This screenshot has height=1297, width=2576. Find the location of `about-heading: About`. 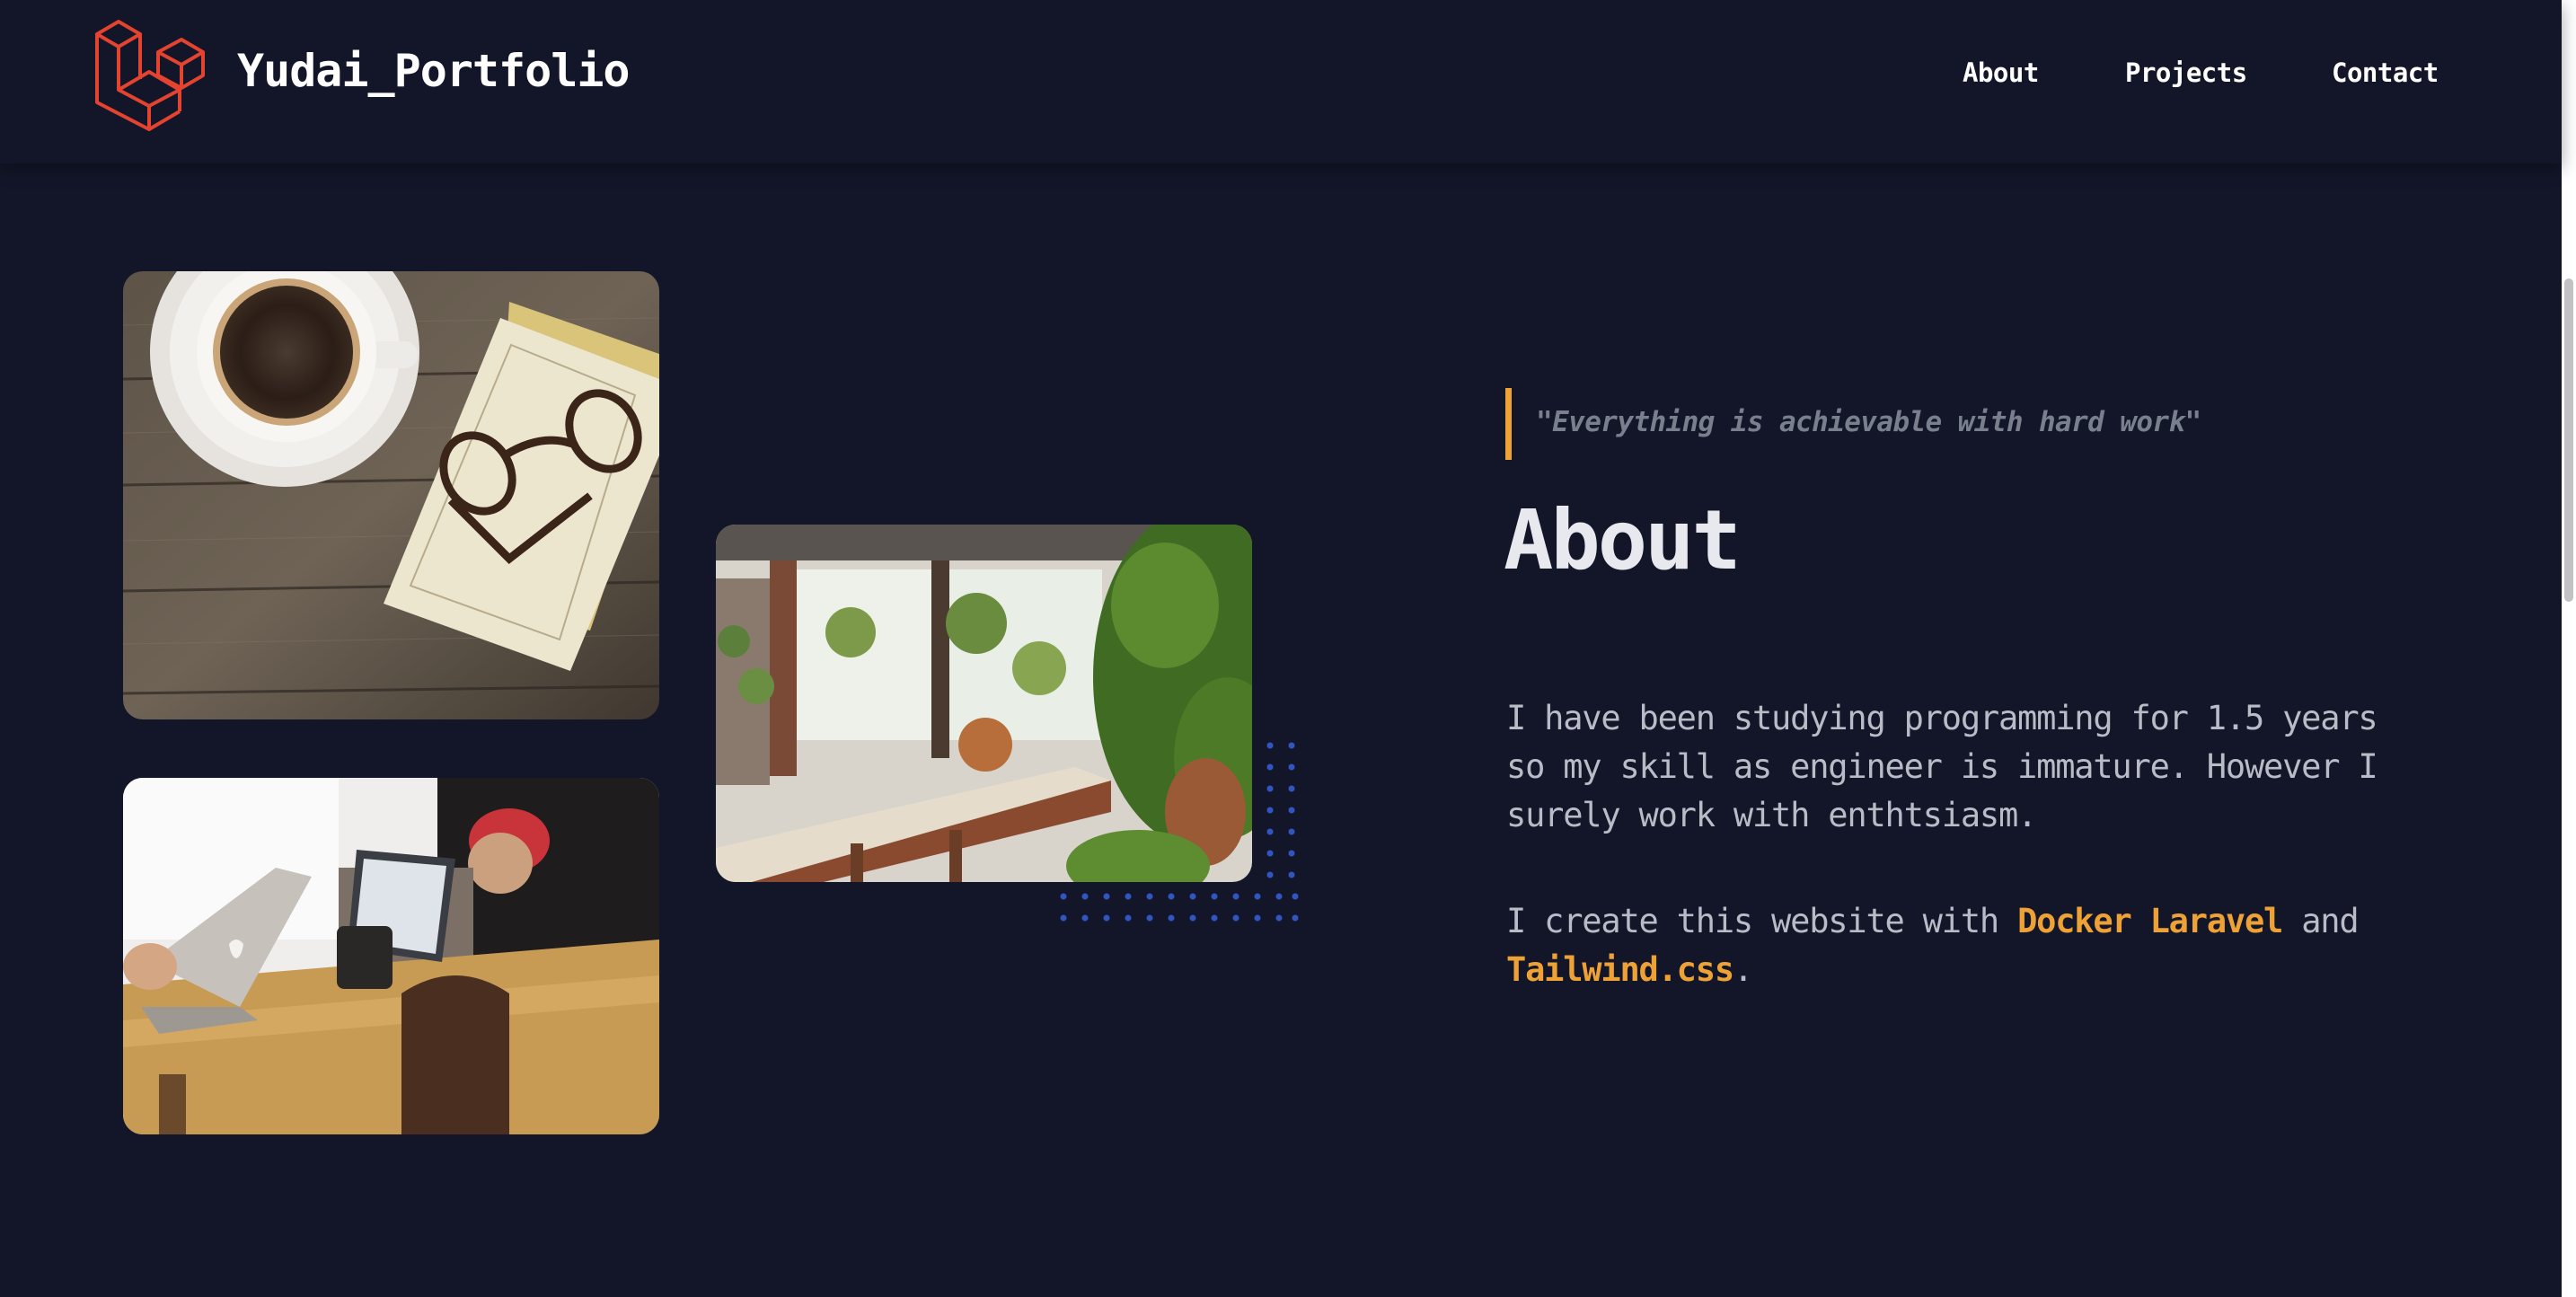

about-heading: About is located at coordinates (1623, 540).